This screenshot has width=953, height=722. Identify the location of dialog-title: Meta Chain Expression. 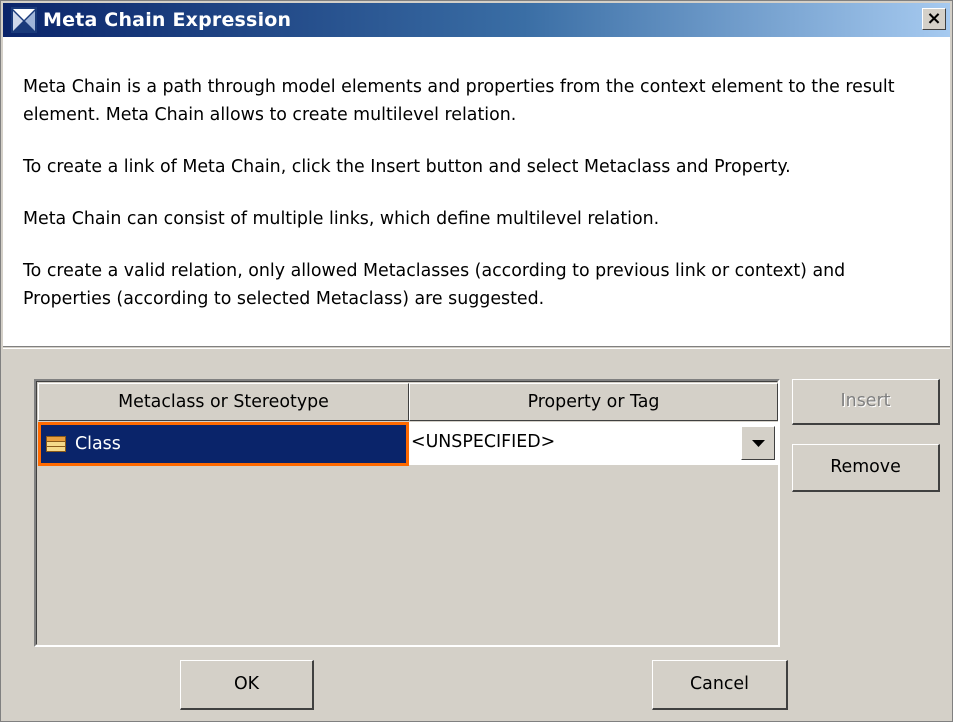
(167, 20).